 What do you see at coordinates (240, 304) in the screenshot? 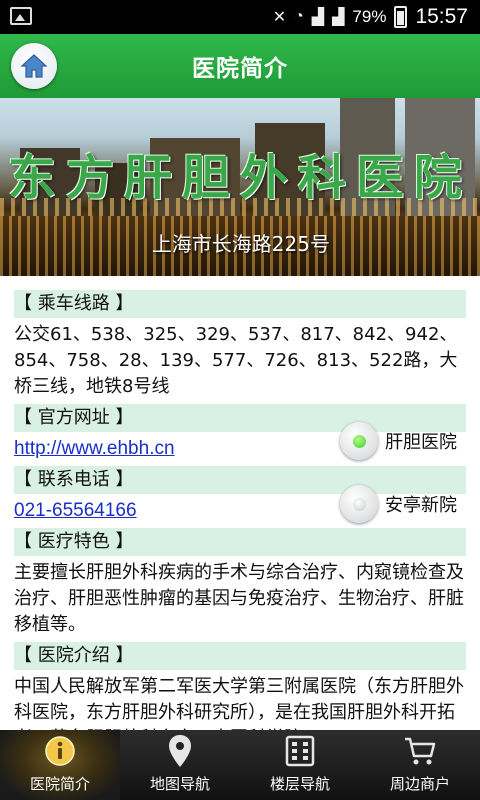
I see `section-heading-route: 【 乘车线路 】` at bounding box center [240, 304].